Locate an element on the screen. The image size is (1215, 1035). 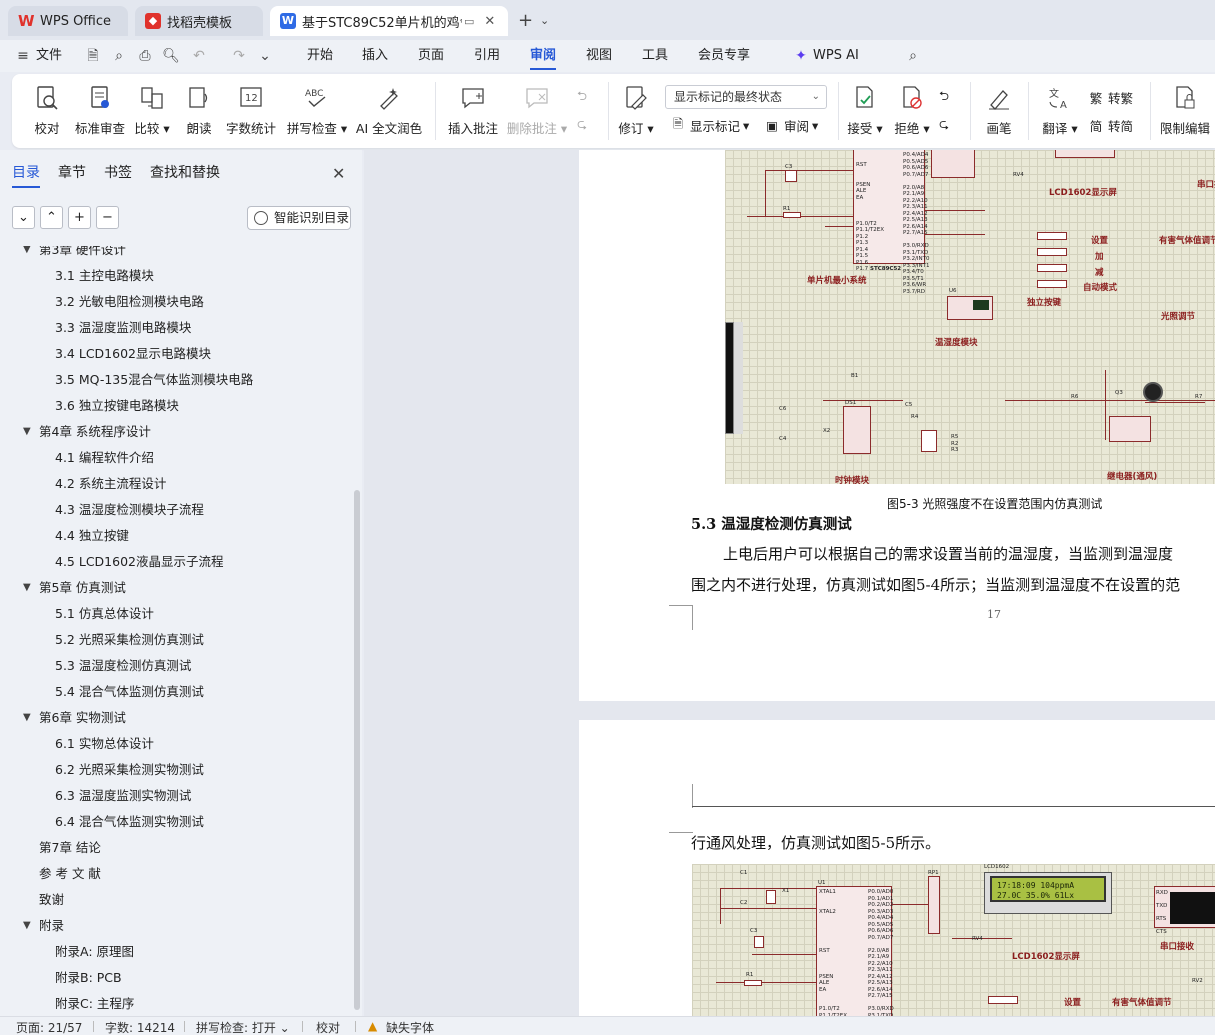
toc-section: 3.6 独立按键电路模块 is located at coordinates (175, 406).